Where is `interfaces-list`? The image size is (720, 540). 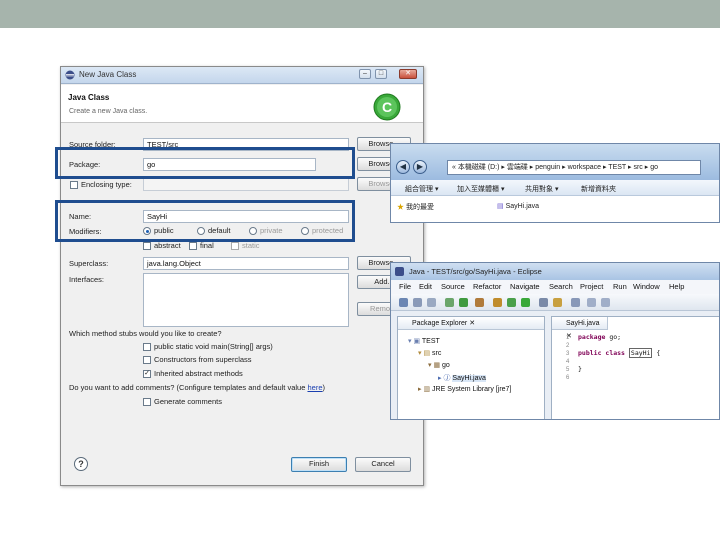
interfaces-list is located at coordinates (246, 300).